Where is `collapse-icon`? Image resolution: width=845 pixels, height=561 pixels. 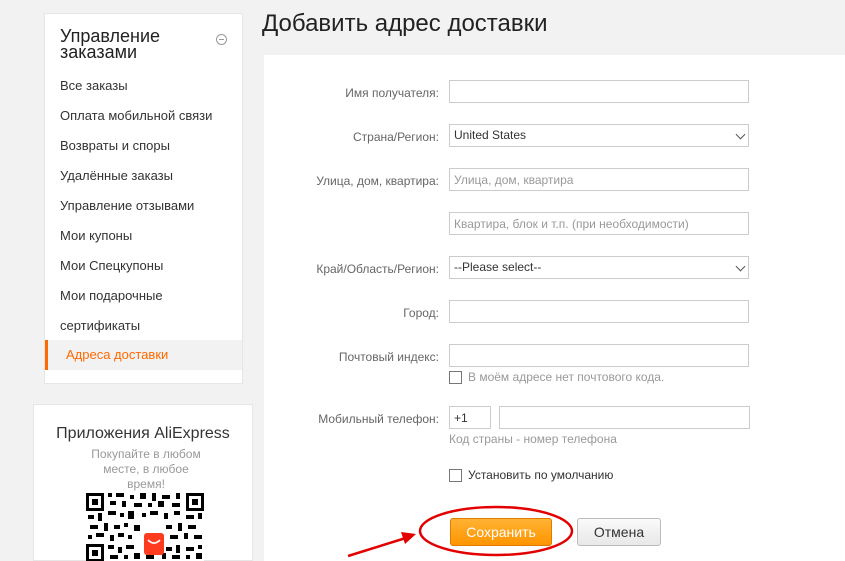
collapse-icon is located at coordinates (221, 39).